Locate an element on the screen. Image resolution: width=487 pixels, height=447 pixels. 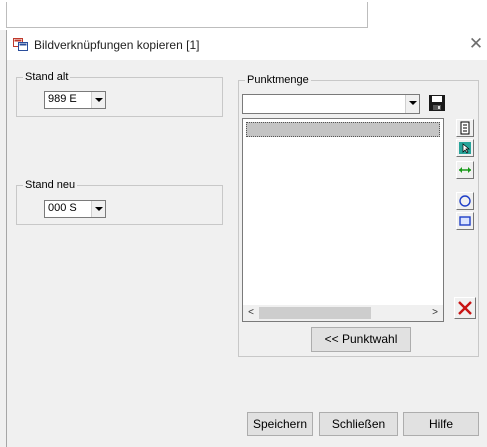
stand-neu-label: Stand neu is located at coordinates (50, 185).